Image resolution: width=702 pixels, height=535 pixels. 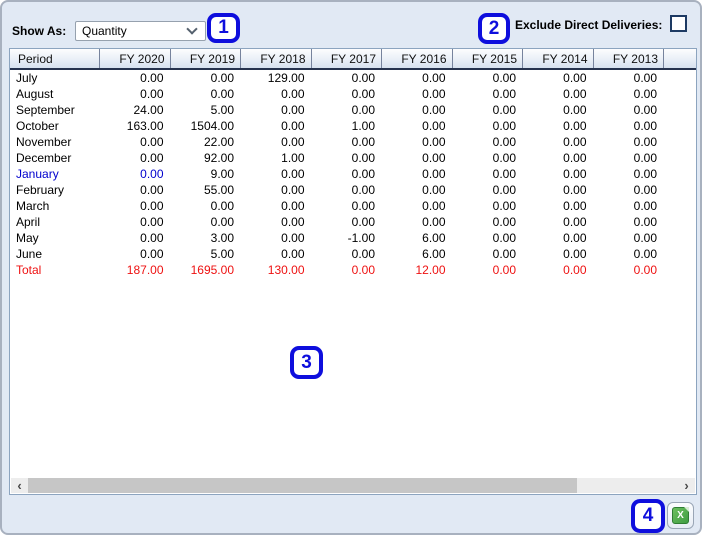 What do you see at coordinates (19, 485) in the screenshot?
I see `scroll-left-button: ‹` at bounding box center [19, 485].